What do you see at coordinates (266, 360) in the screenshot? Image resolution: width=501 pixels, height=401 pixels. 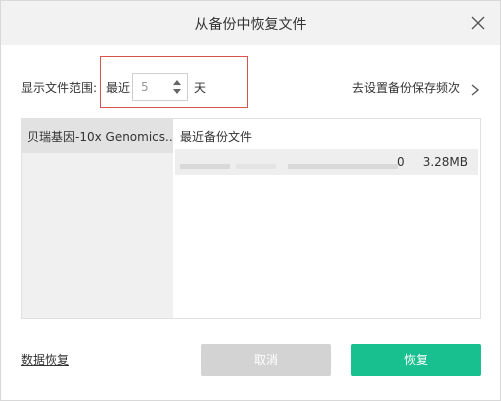 I see `cancel-button: 取消` at bounding box center [266, 360].